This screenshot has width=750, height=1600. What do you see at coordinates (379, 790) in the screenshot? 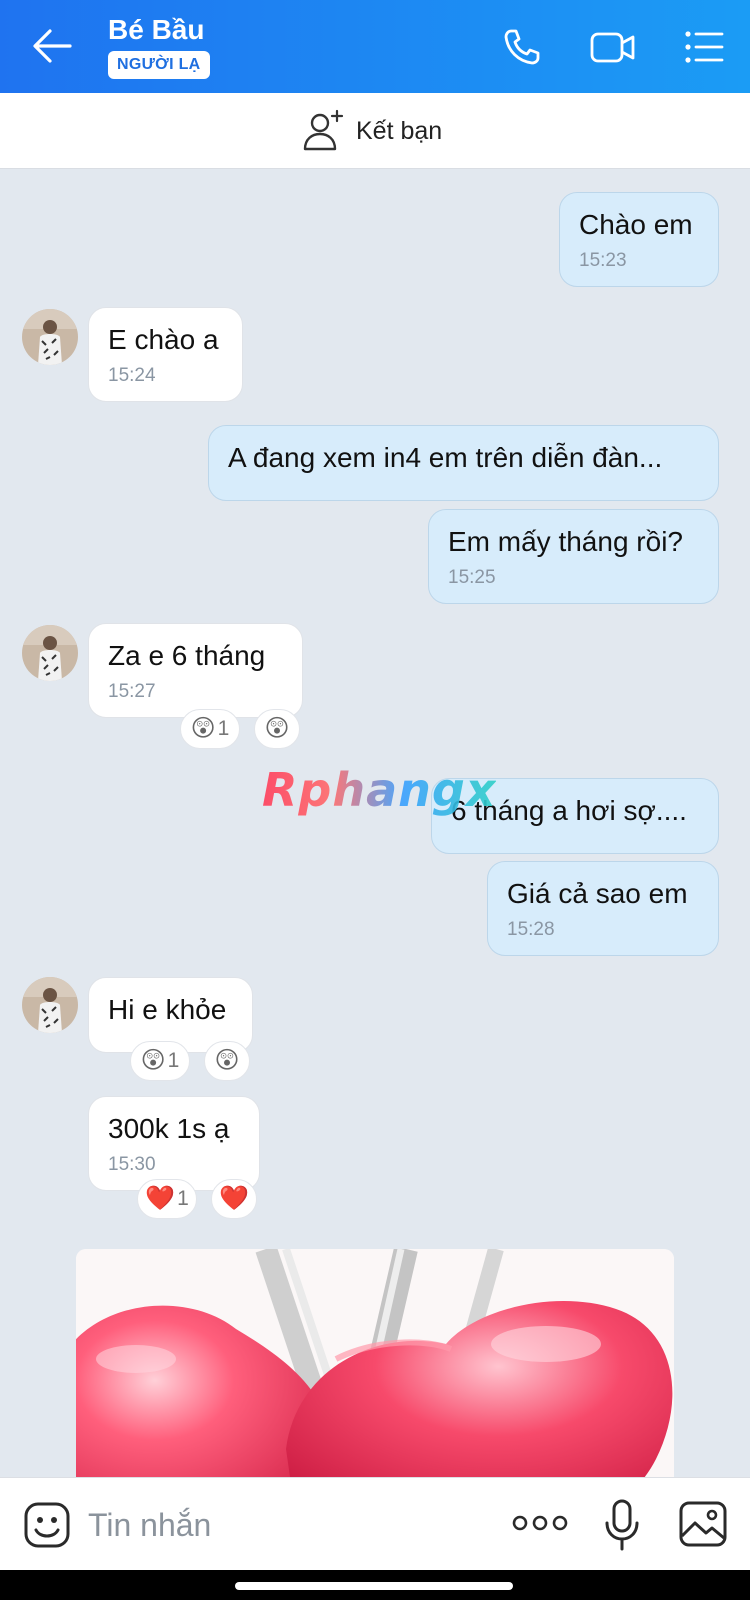
I see `watermark-logo: Rphangx` at bounding box center [379, 790].